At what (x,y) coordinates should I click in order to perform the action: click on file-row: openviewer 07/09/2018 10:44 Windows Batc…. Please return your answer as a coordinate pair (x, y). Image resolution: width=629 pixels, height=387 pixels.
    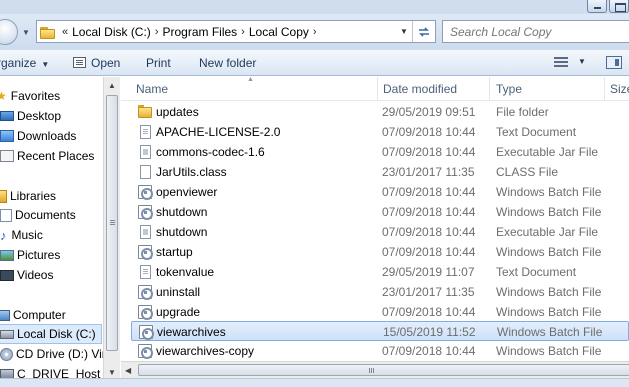
    Looking at the image, I should click on (380, 192).